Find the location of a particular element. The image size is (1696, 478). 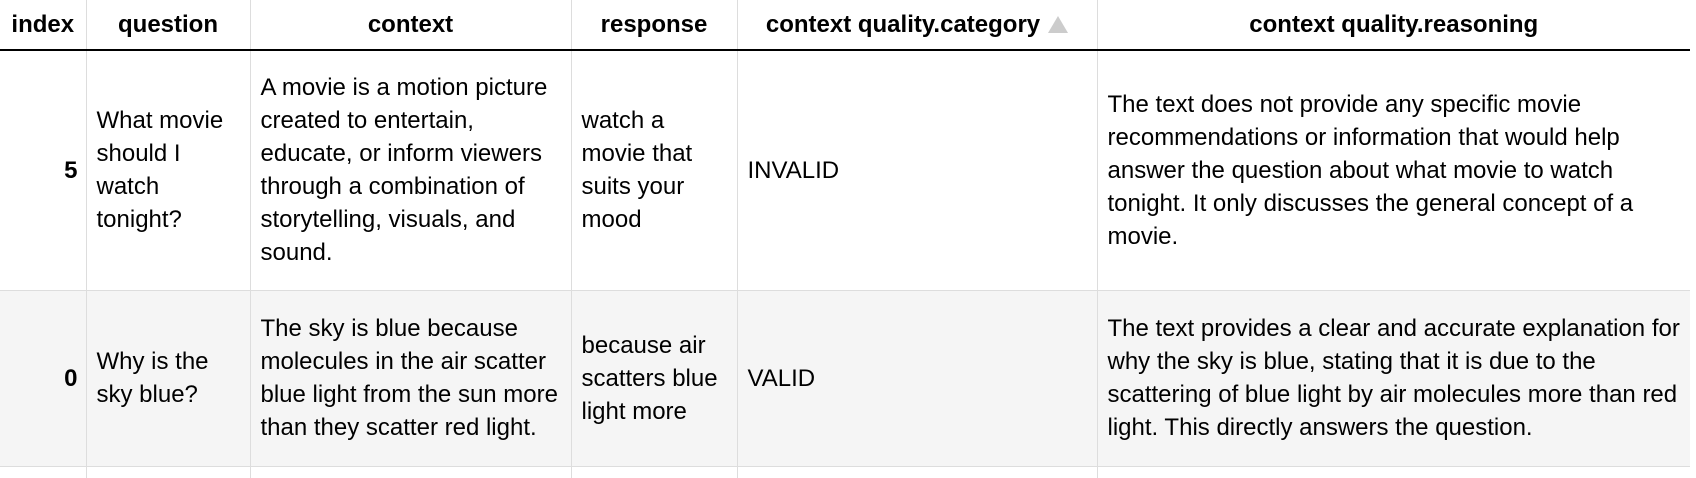

cell-category: INVALID is located at coordinates (916, 170).